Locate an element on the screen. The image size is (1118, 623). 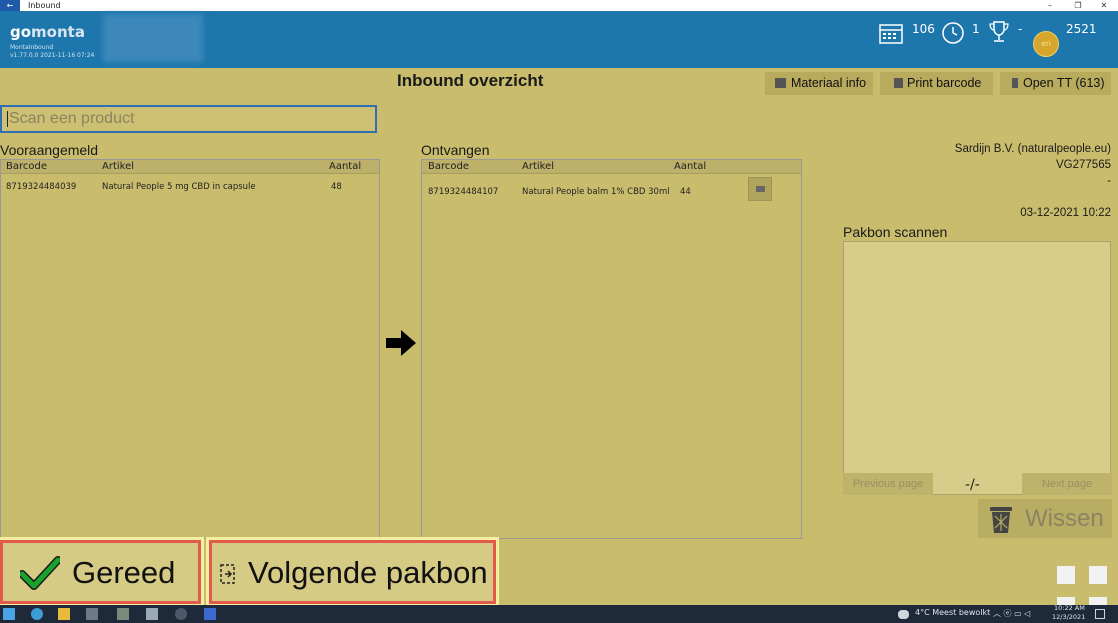
restore-icon: ❐ is located at coordinates (1078, 5).